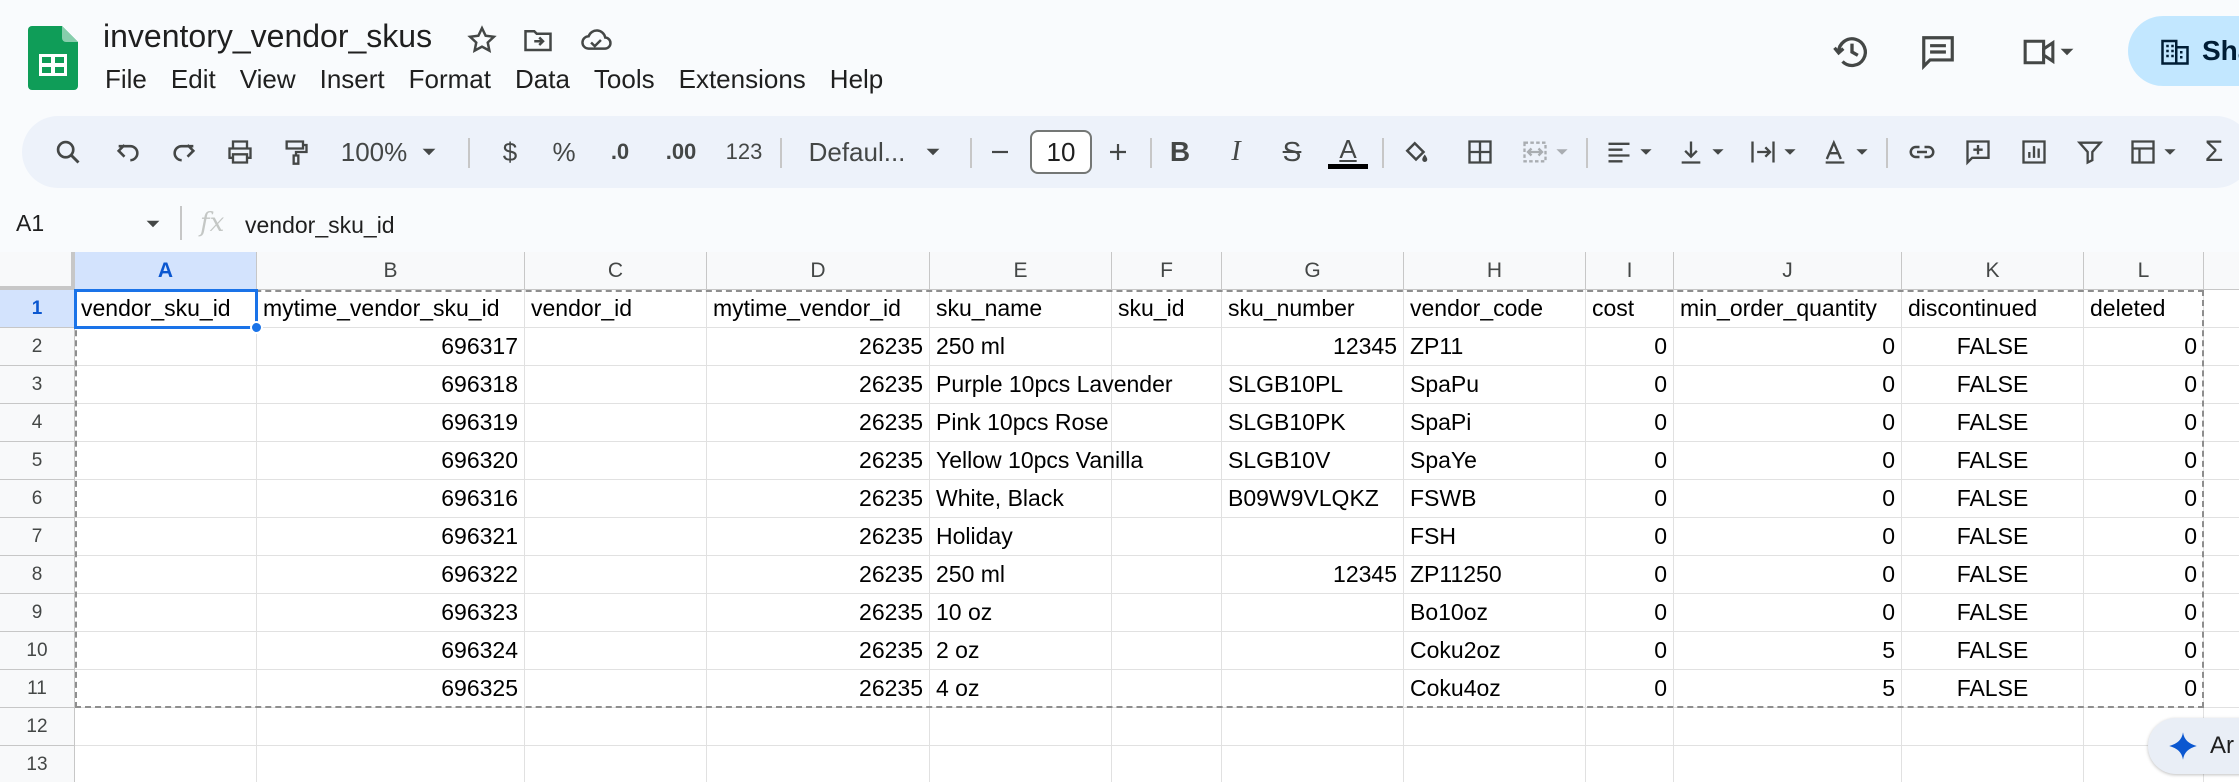  What do you see at coordinates (1167, 689) in the screenshot?
I see `cell-f11` at bounding box center [1167, 689].